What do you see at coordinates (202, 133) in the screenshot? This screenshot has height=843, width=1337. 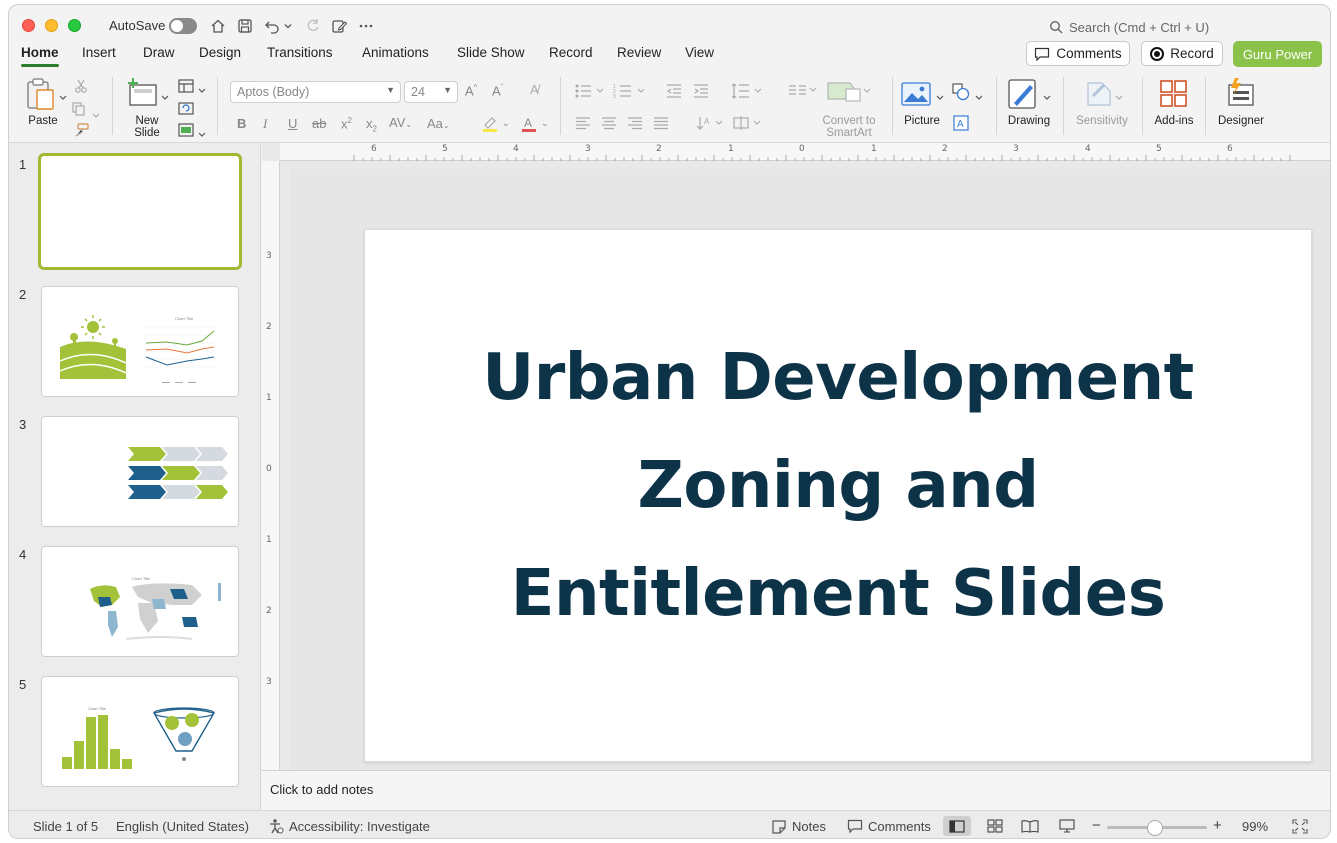 I see `section-dropdown-icon` at bounding box center [202, 133].